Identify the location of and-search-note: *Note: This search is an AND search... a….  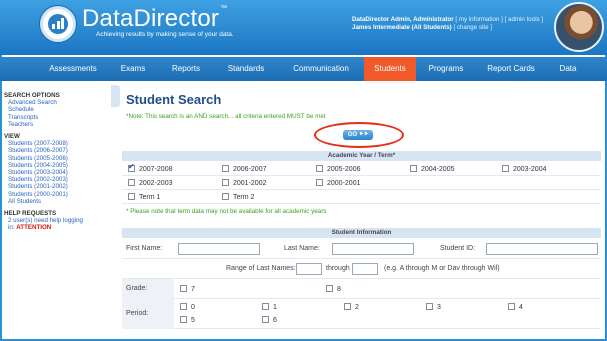
(226, 116).